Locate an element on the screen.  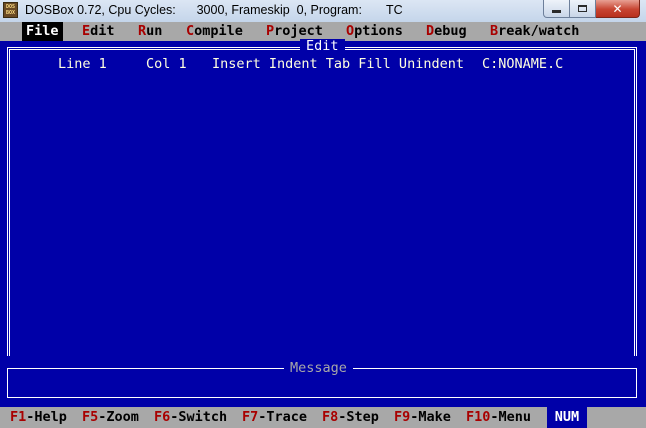
menu-options-label: ptions is located at coordinates (378, 31).